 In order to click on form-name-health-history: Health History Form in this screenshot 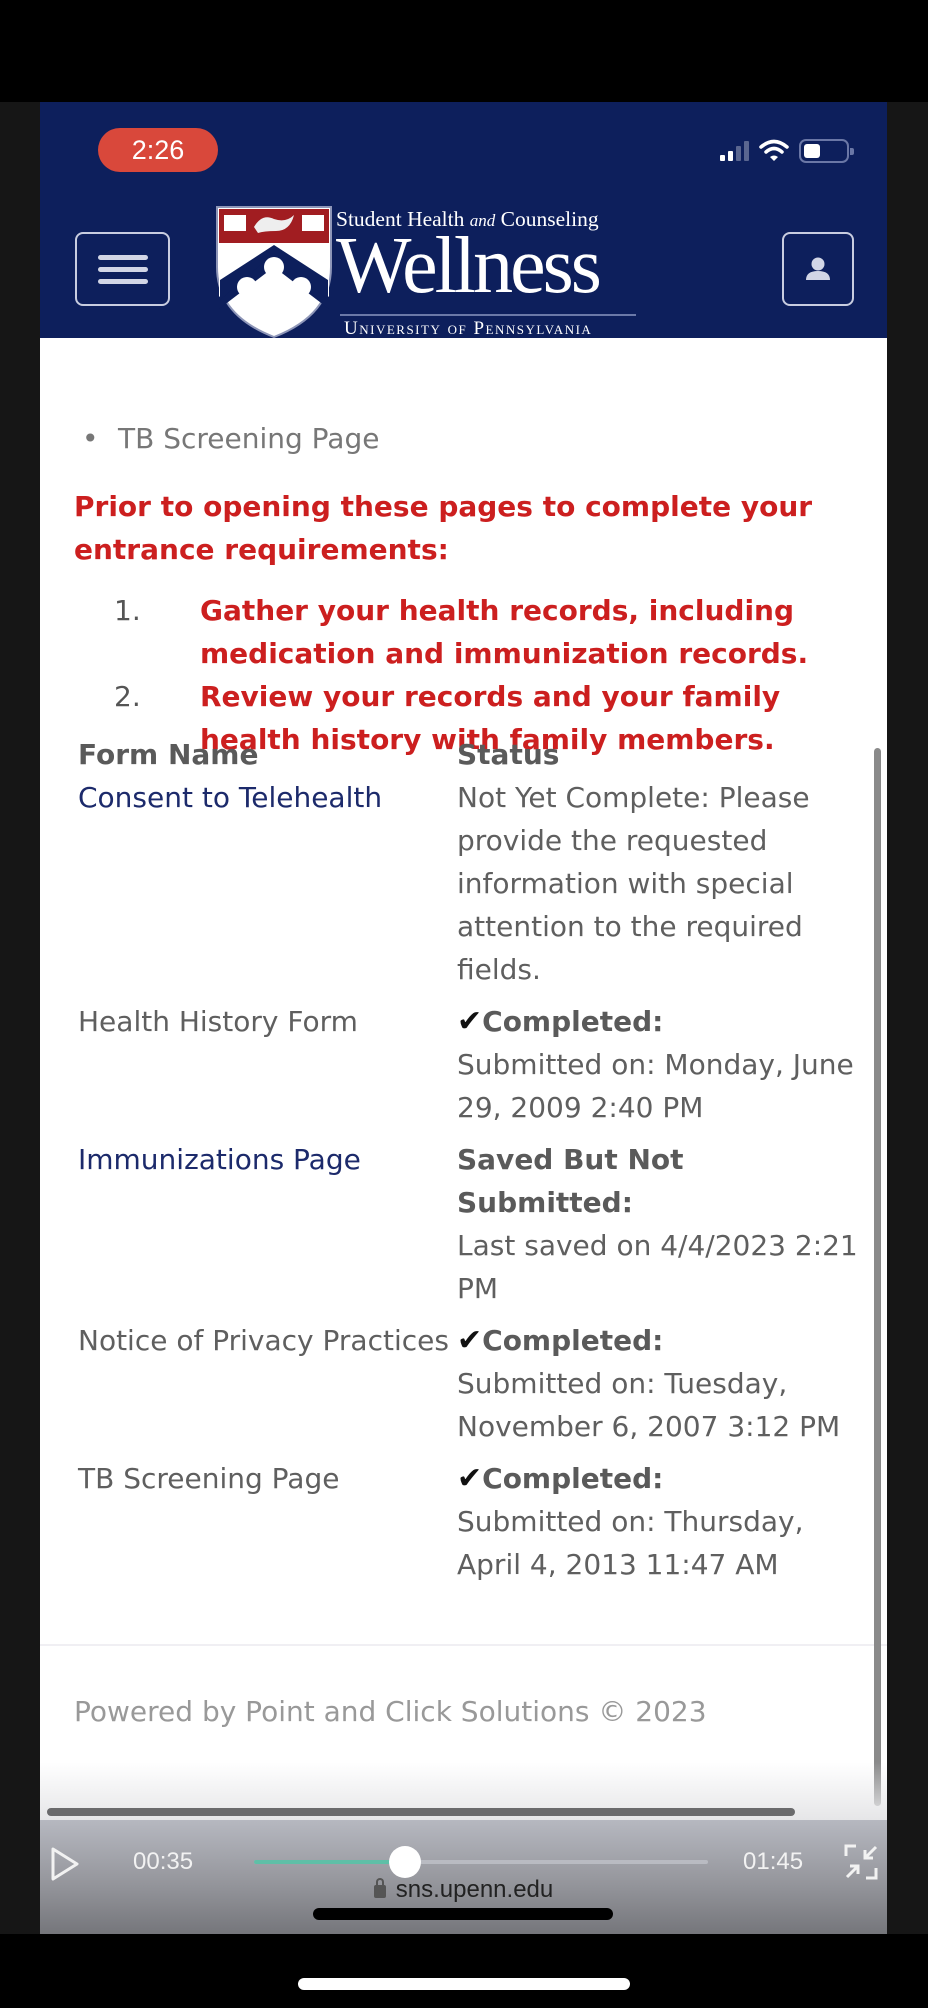, I will do `click(218, 1021)`.